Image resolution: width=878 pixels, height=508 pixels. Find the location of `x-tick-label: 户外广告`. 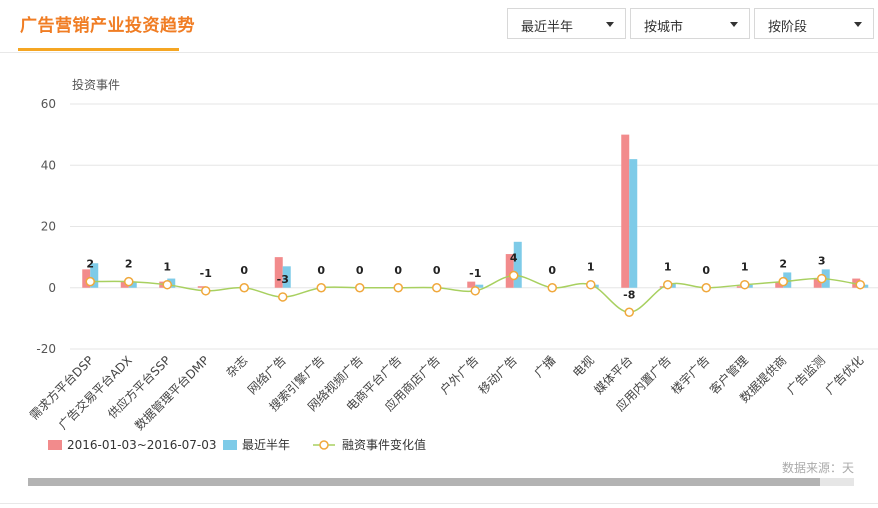

x-tick-label: 户外广告 is located at coordinates (459, 375).